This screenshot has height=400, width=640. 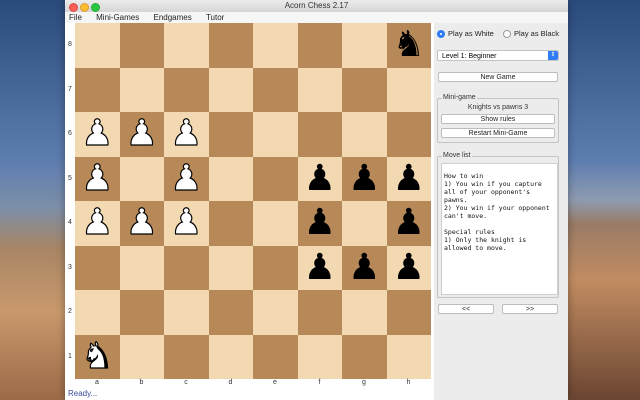 What do you see at coordinates (319, 45) in the screenshot?
I see `board-square-f8` at bounding box center [319, 45].